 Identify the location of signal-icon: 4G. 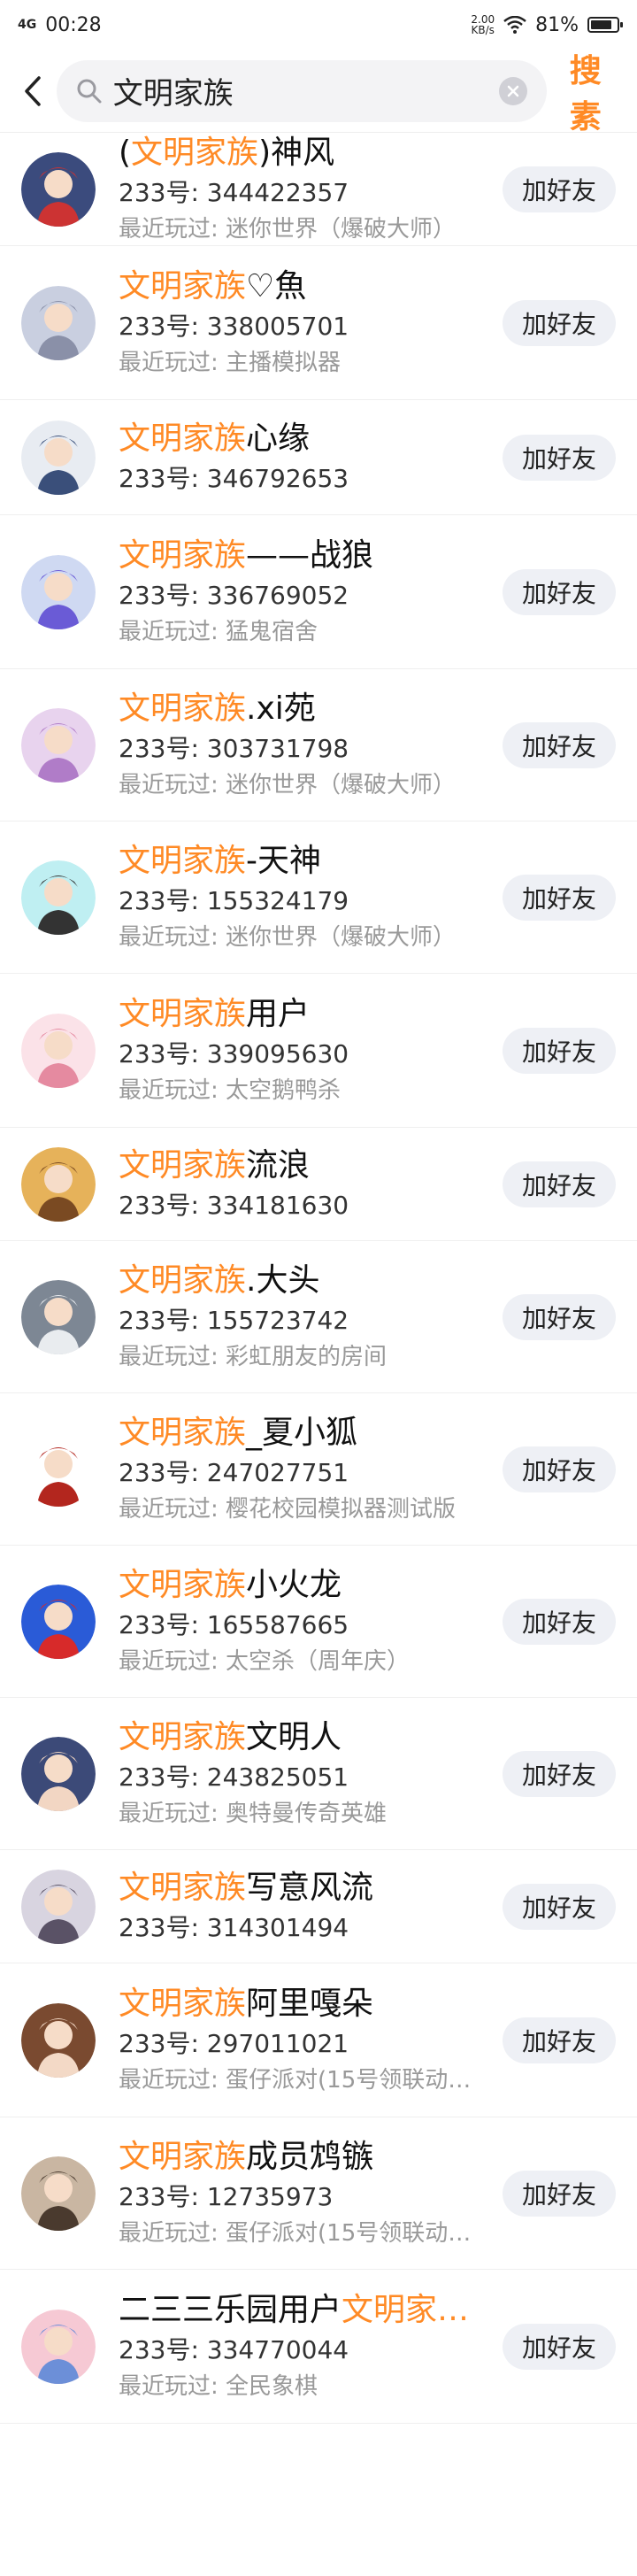
(28, 25).